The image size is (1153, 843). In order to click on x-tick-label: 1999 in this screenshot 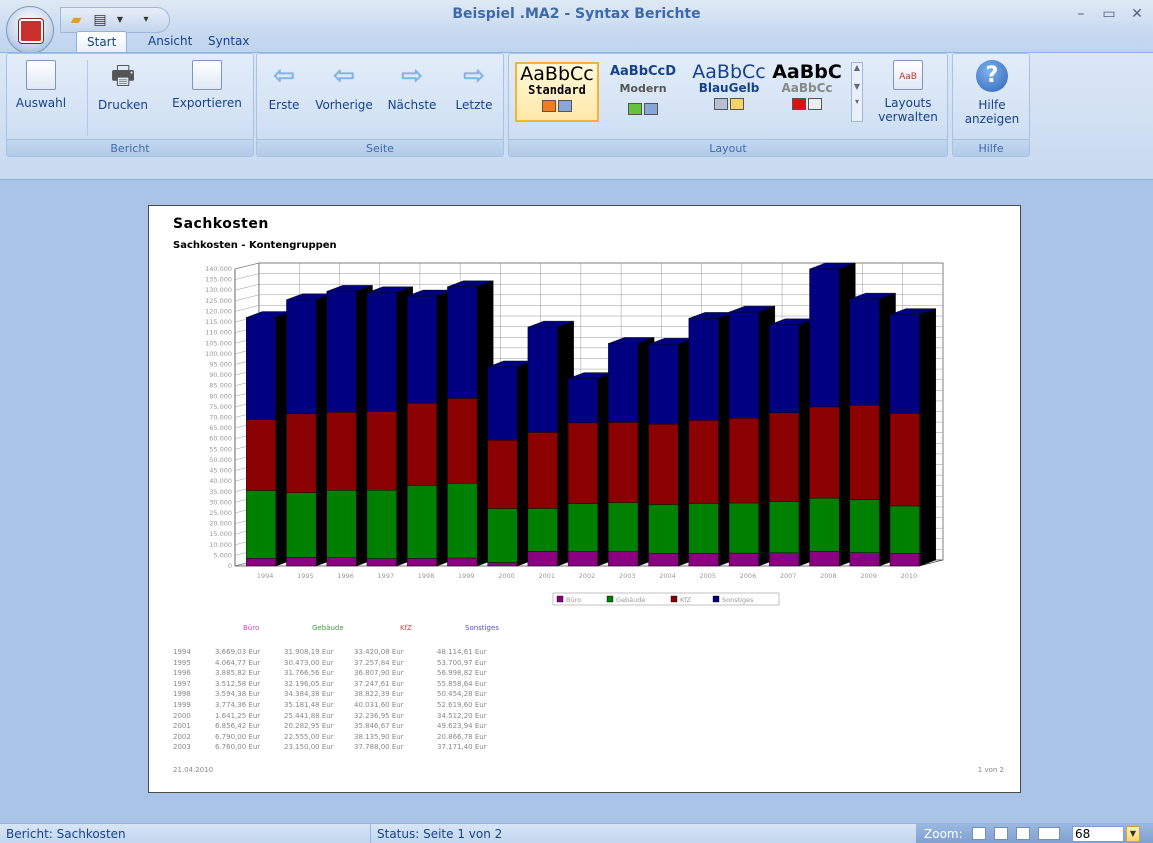, I will do `click(466, 576)`.